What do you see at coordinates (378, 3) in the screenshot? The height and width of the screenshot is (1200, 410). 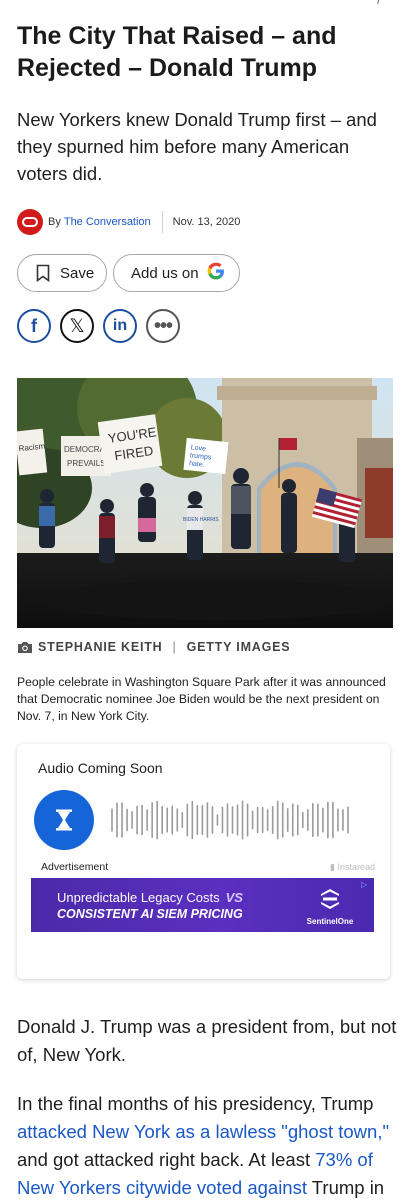 I see `top-glyph: /` at bounding box center [378, 3].